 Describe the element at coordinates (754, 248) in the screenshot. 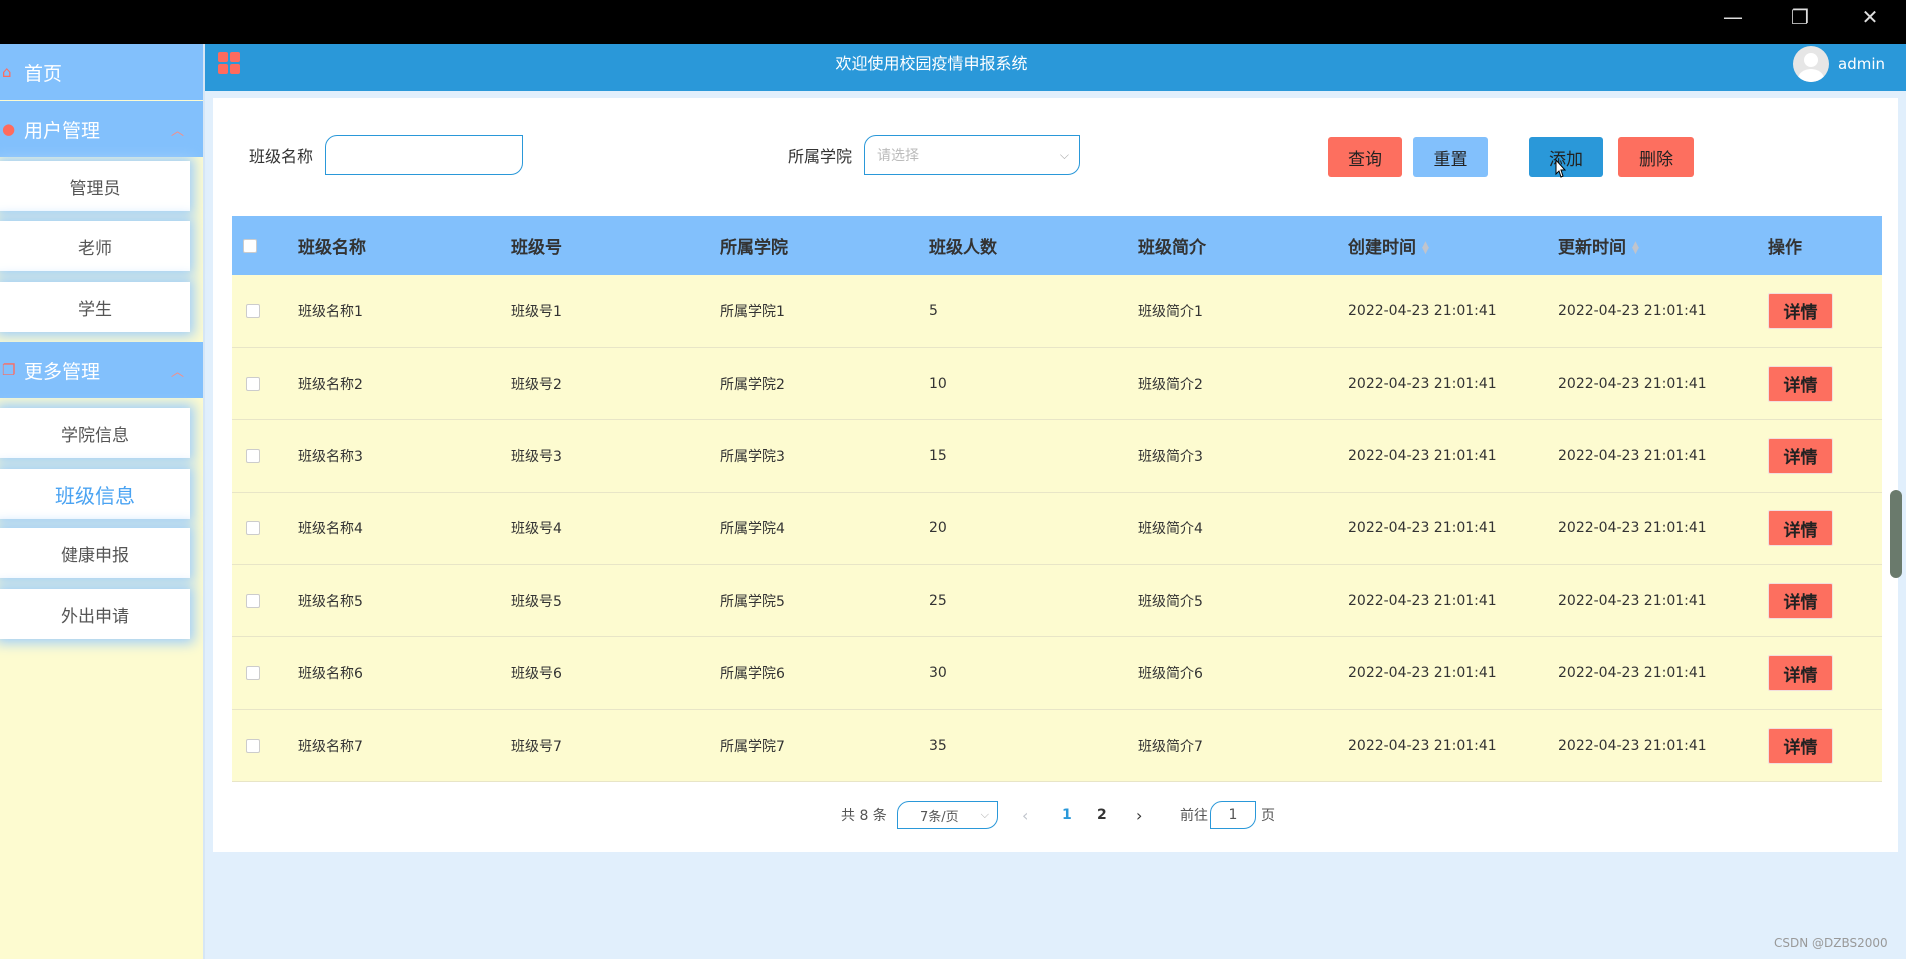

I see `column-header: 所属学院` at that location.